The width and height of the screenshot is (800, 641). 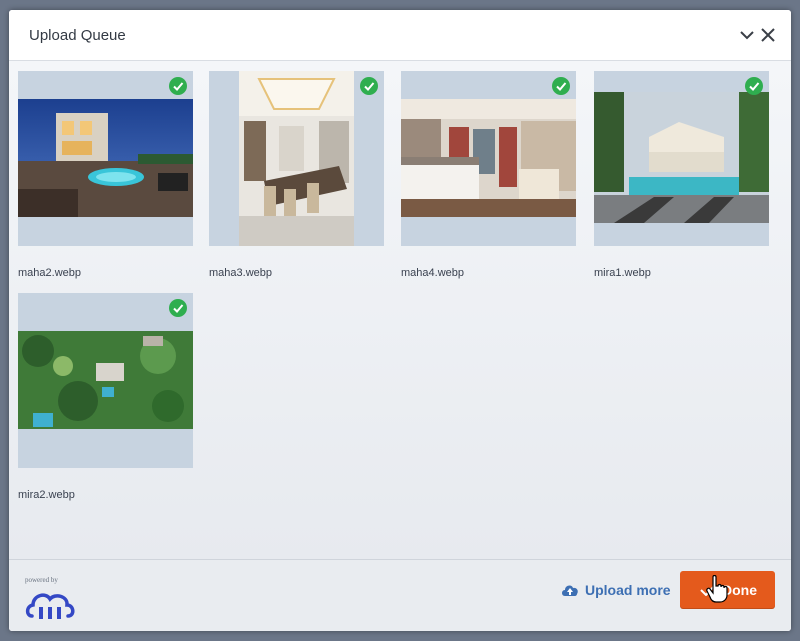 I want to click on cloud-upload-icon, so click(x=570, y=590).